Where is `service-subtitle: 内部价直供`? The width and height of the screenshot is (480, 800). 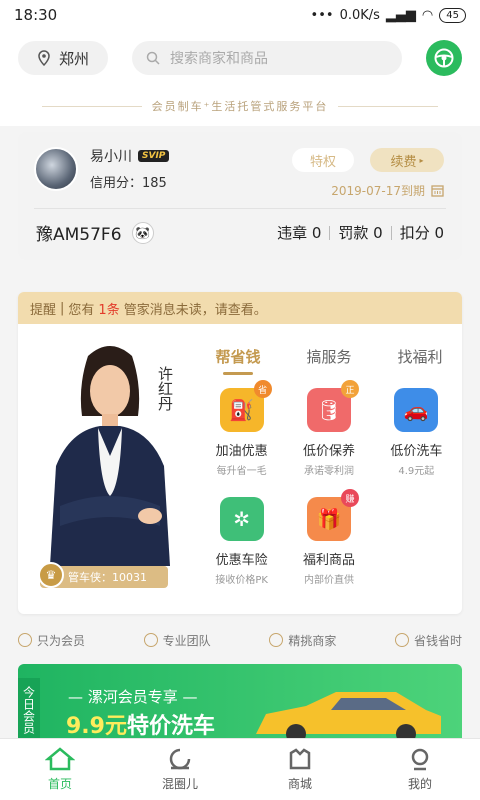 service-subtitle: 内部价直供 is located at coordinates (328, 580).